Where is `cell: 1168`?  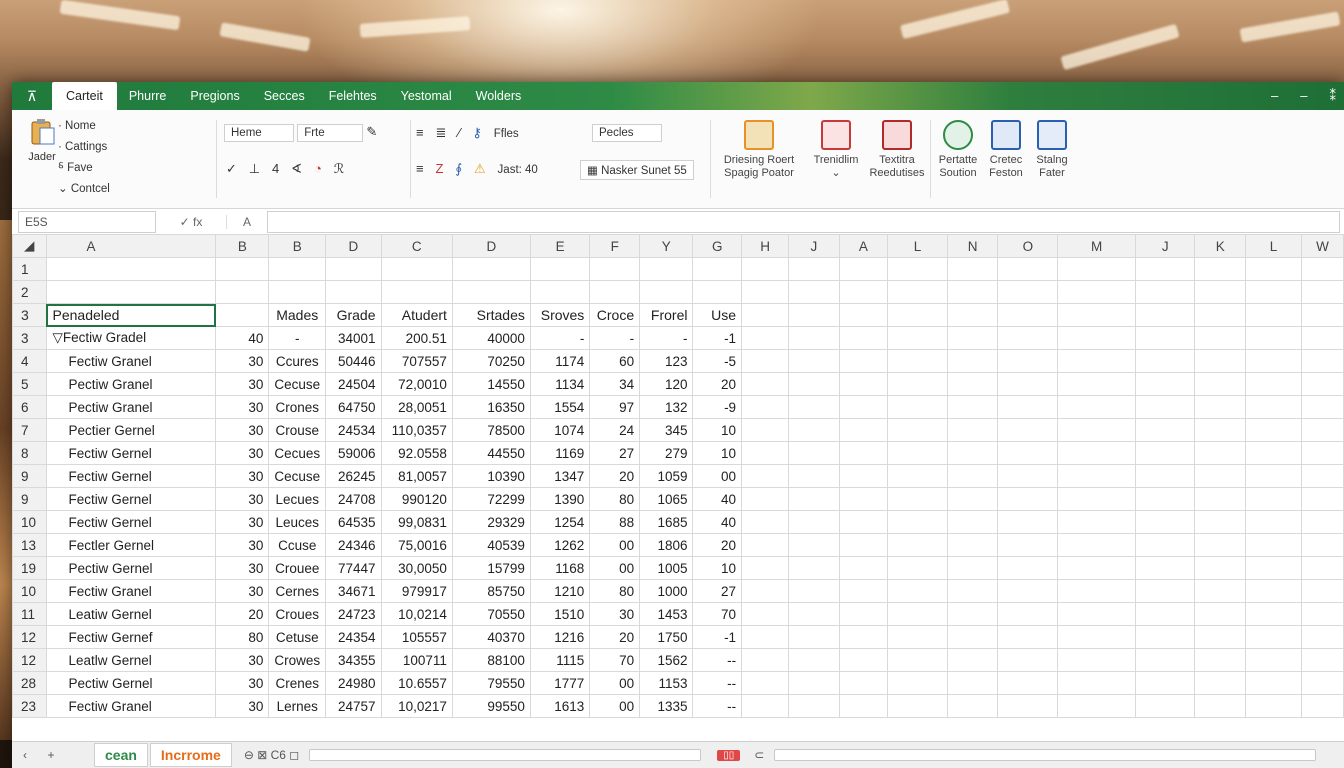 cell: 1168 is located at coordinates (560, 568).